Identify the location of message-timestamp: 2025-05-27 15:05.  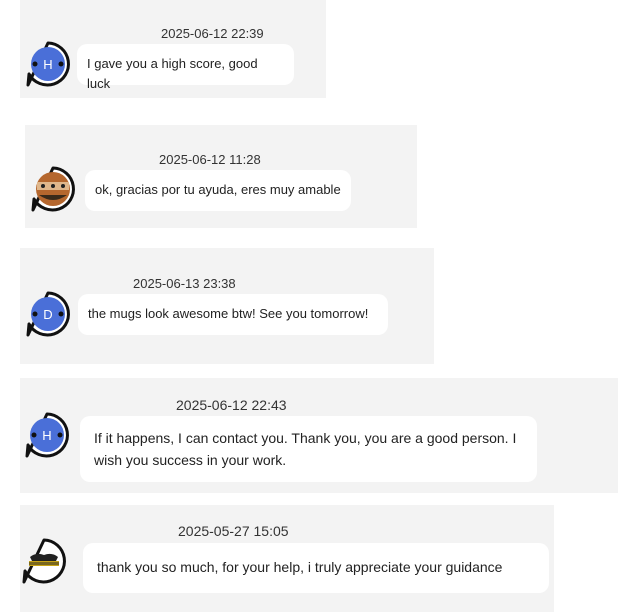
(233, 531).